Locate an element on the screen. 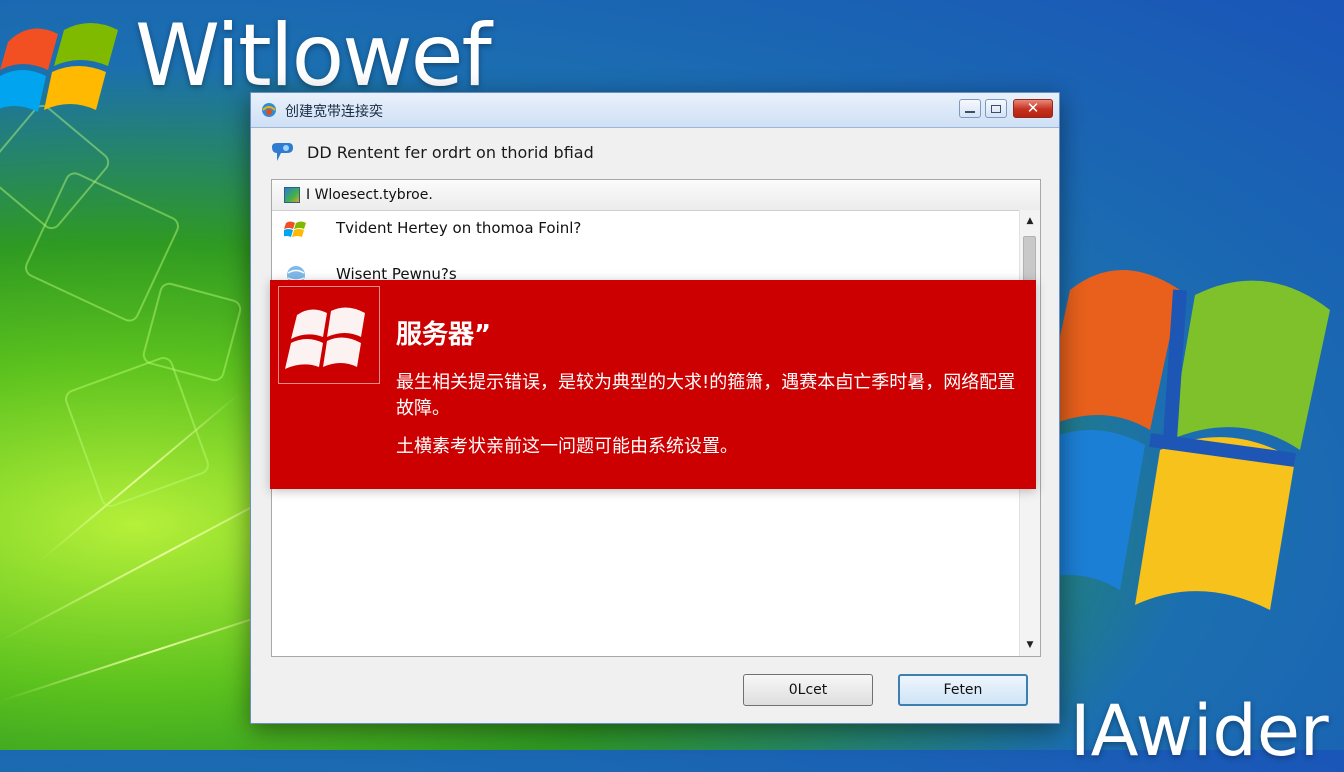 The height and width of the screenshot is (772, 1344). maximize-icon is located at coordinates (996, 109).